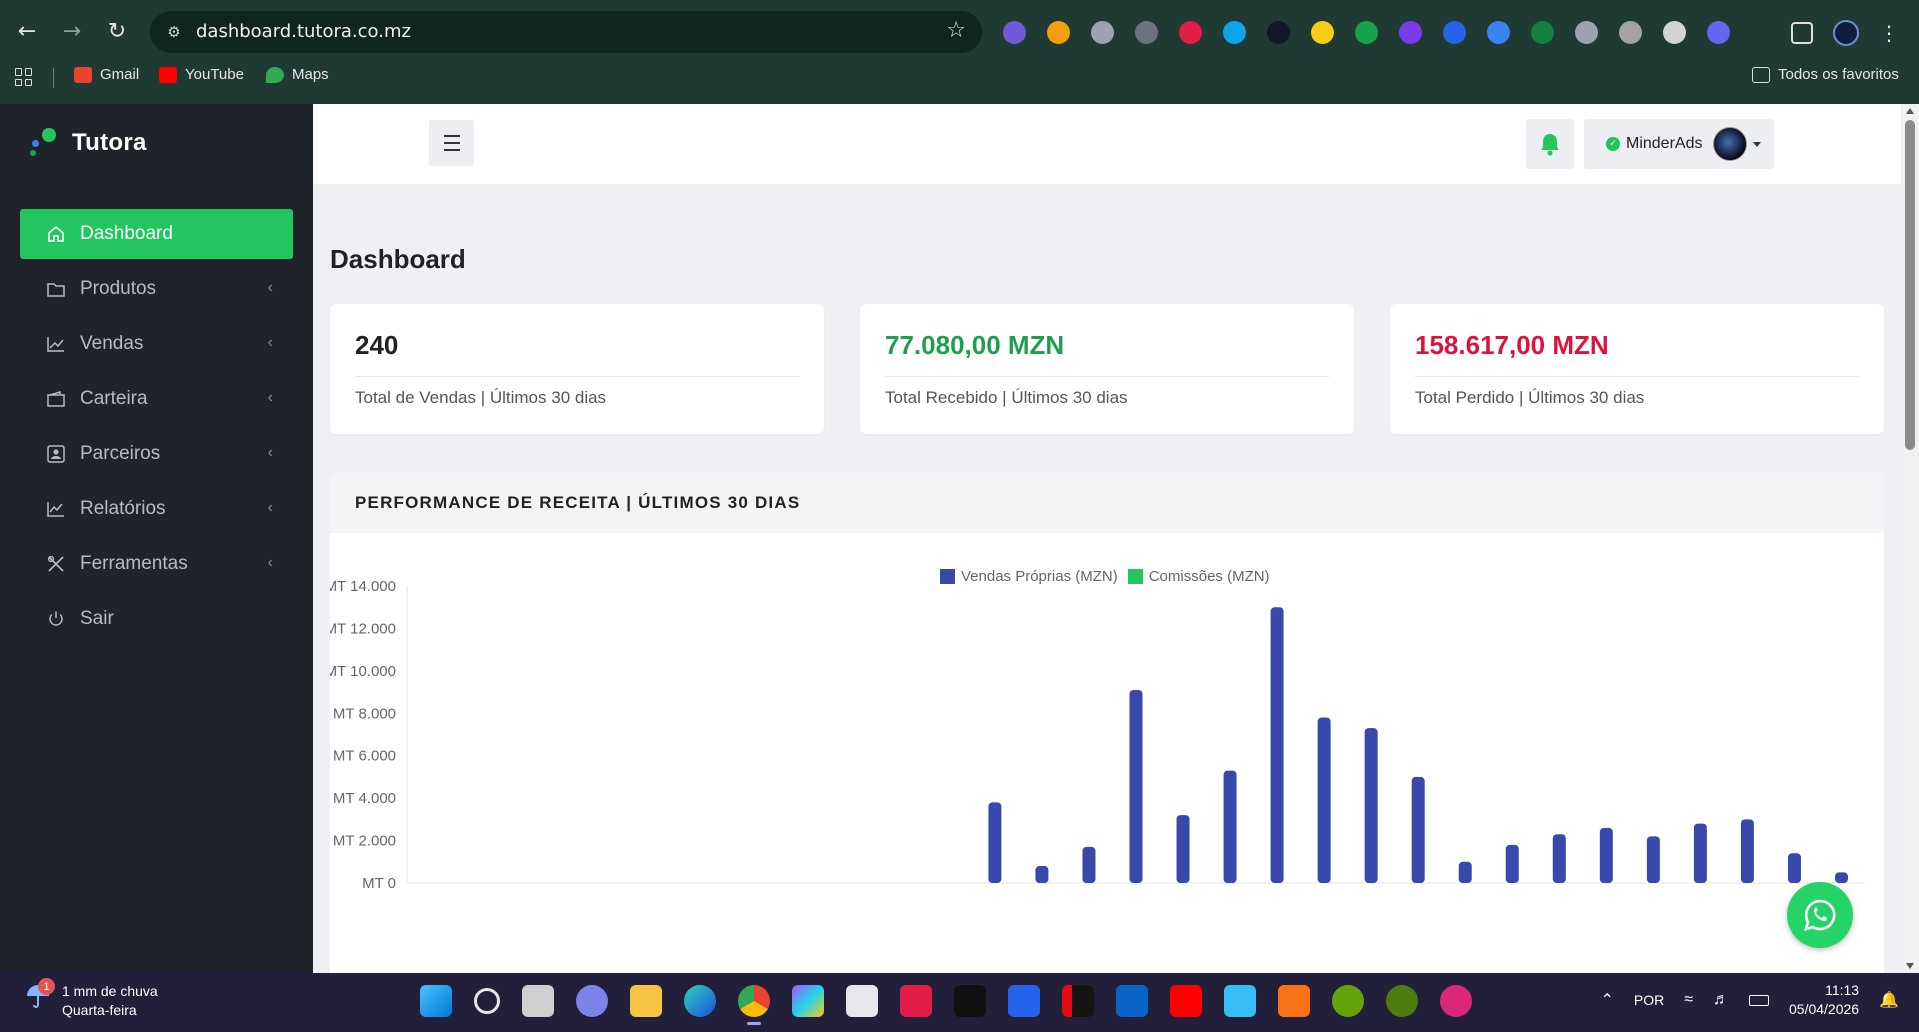  I want to click on sidebar-item-parceiros: Parceiros ‹, so click(156, 454).